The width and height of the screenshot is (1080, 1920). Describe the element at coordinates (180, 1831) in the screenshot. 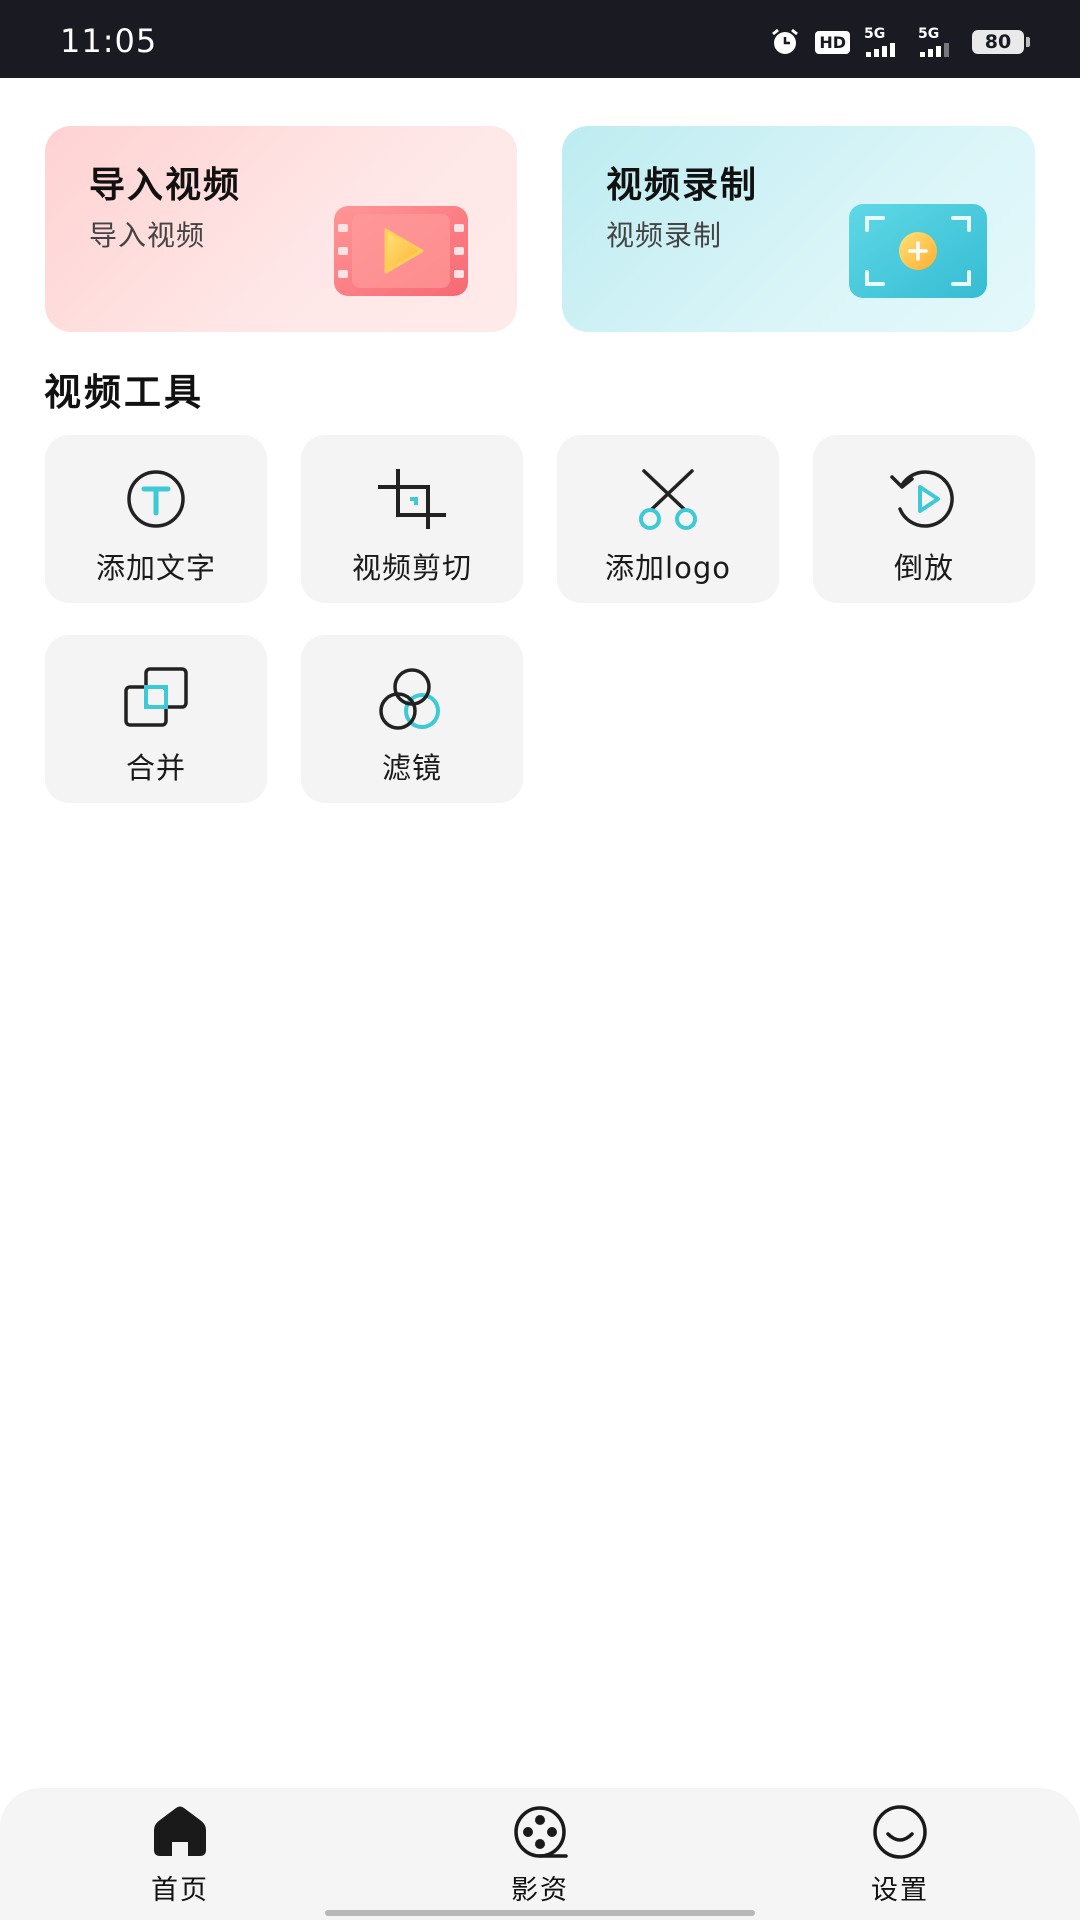

I see `home-icon` at that location.